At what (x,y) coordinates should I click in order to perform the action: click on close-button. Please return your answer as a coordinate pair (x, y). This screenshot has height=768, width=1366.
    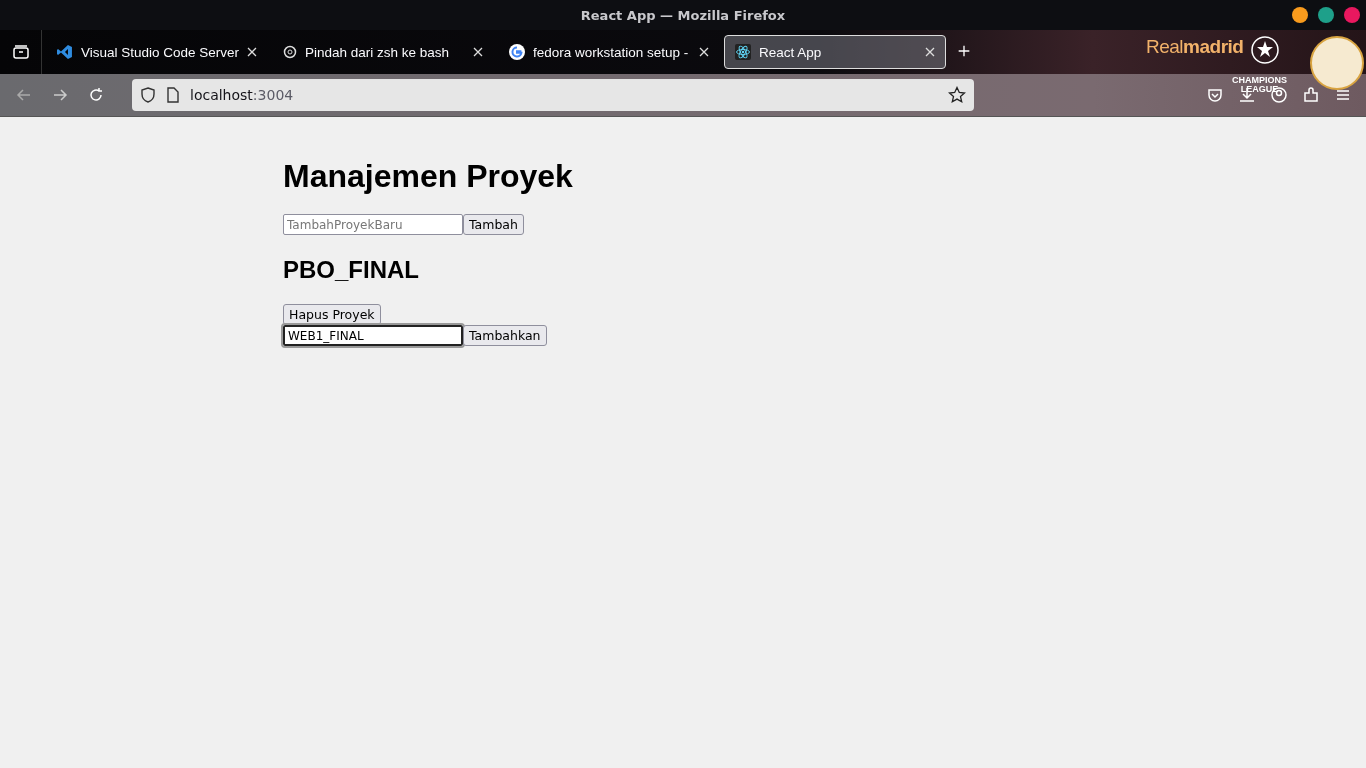
    Looking at the image, I should click on (1352, 15).